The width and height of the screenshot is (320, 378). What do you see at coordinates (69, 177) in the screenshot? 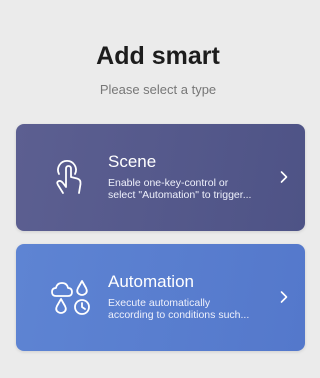
I see `tap-hand-icon` at bounding box center [69, 177].